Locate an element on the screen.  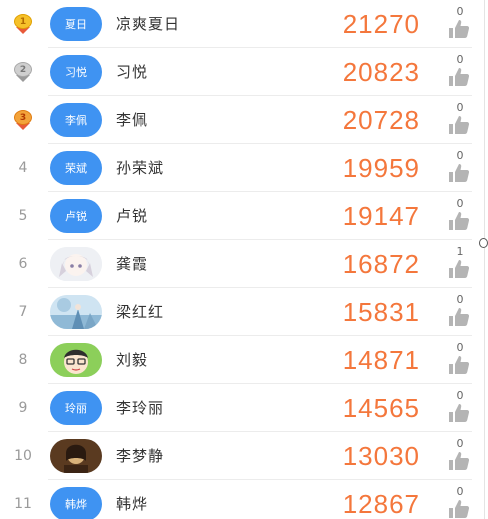
ranking-row: 4 荣斌 孙荣斌 19959 0 is located at coordinates (236, 168).